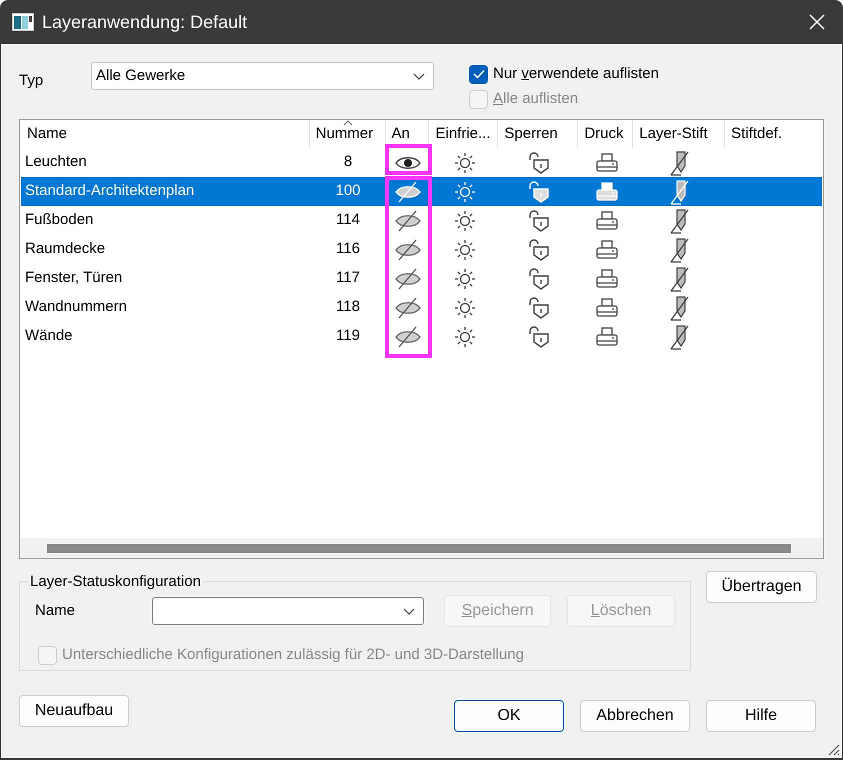 The height and width of the screenshot is (760, 843). What do you see at coordinates (761, 587) in the screenshot?
I see `transfer-button: Übertragen` at bounding box center [761, 587].